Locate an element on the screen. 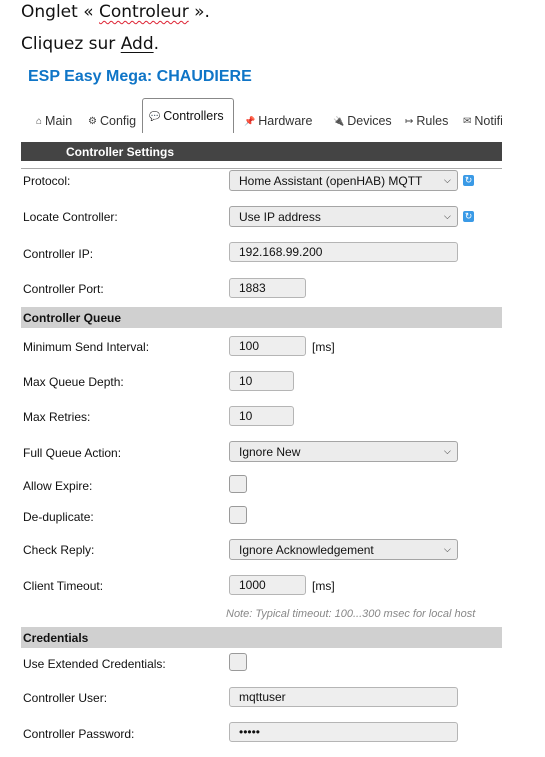 The height and width of the screenshot is (757, 545). tab-label: Devices is located at coordinates (369, 121).